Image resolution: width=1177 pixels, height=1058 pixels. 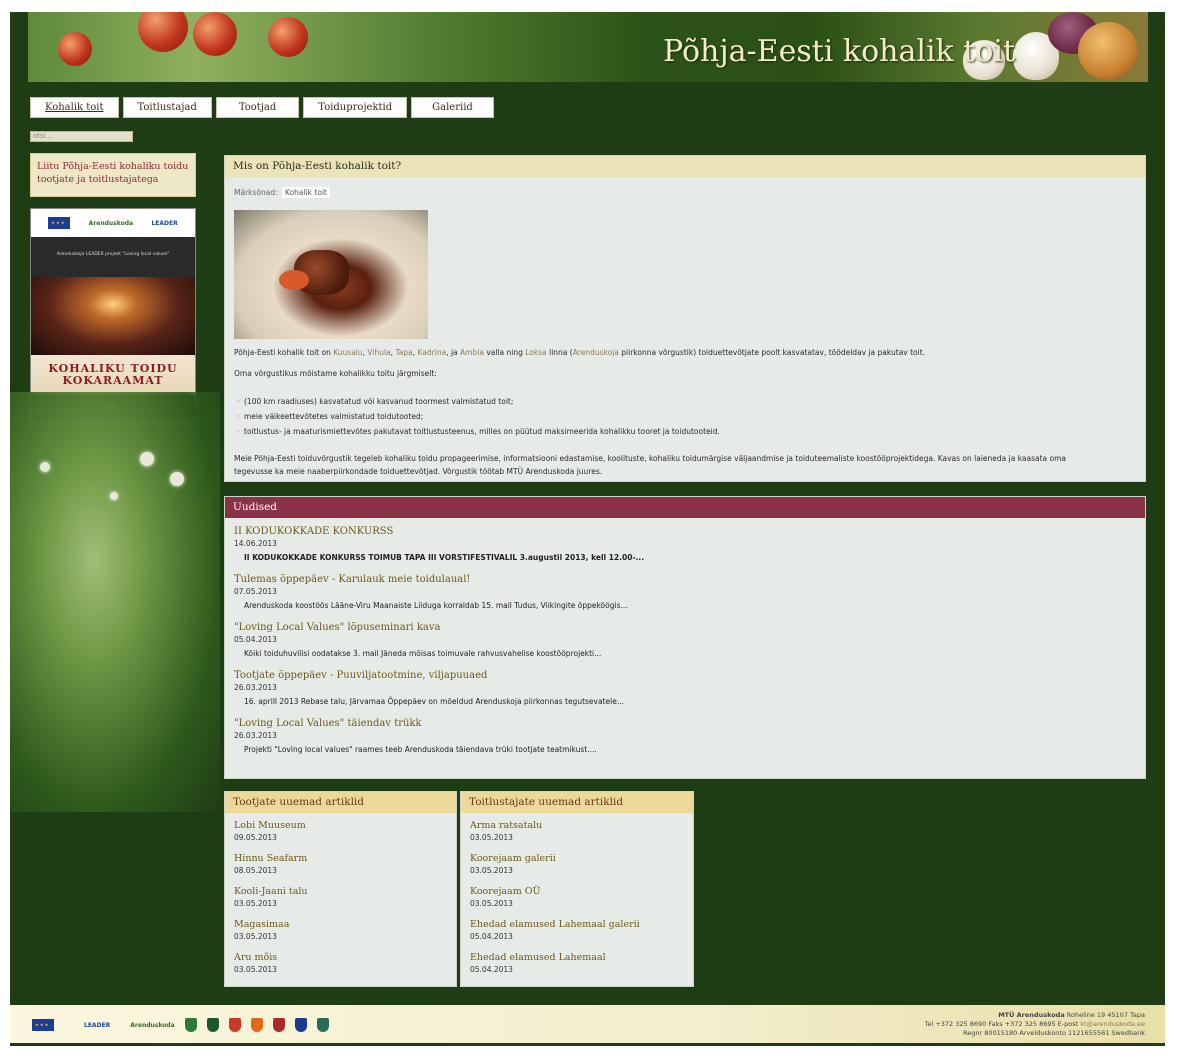 What do you see at coordinates (577, 802) in the screenshot?
I see `caterers-title: Toitlustajate uuemad artiklid` at bounding box center [577, 802].